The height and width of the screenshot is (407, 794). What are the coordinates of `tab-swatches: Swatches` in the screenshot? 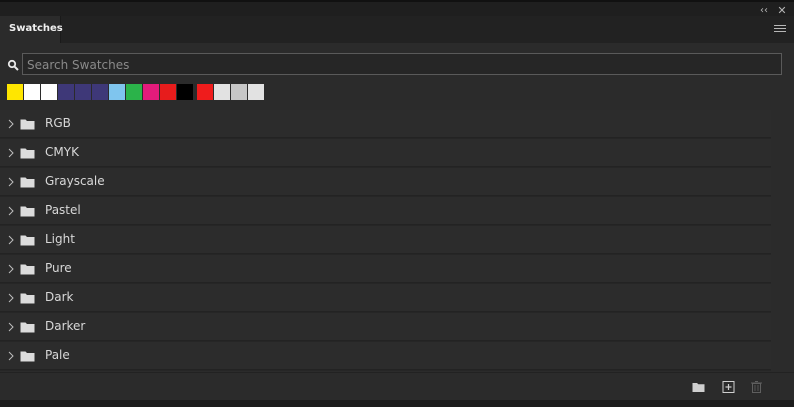 It's located at (31, 29).